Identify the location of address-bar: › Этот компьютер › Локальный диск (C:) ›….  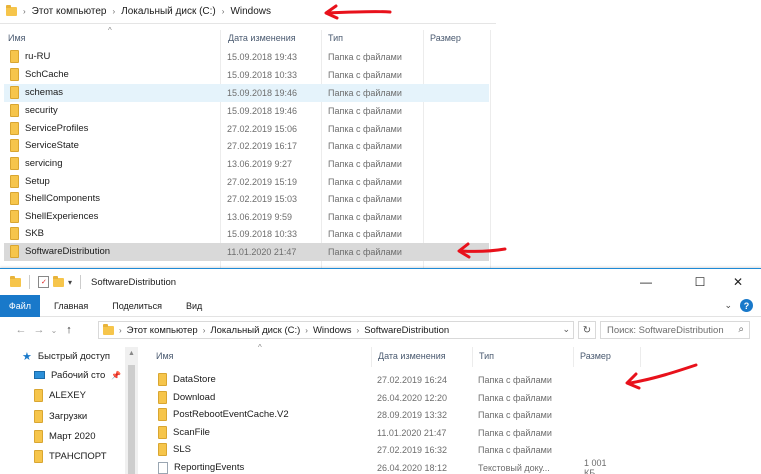
(336, 330).